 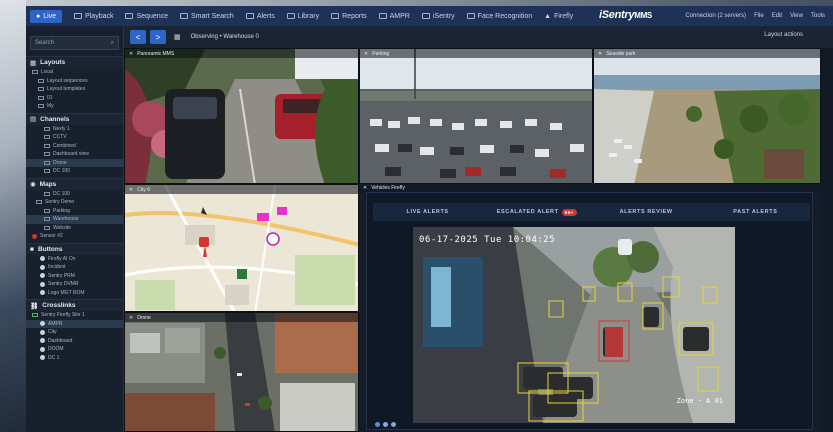 I want to click on tree-item: CCTV, so click(x=74, y=137).